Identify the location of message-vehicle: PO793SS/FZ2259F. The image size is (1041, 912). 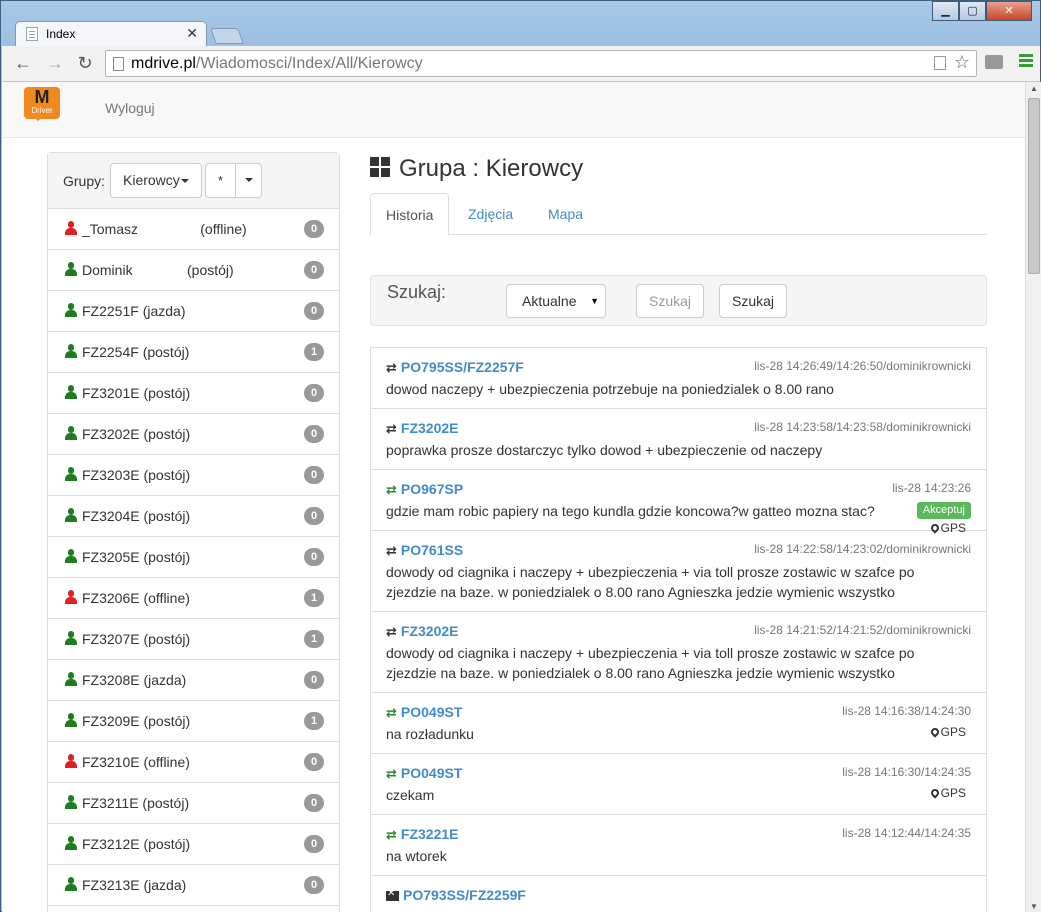
(456, 895).